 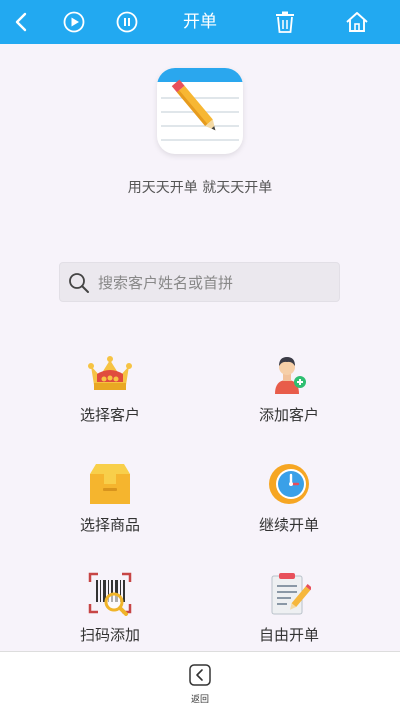 I want to click on box-icon, so click(x=110, y=484).